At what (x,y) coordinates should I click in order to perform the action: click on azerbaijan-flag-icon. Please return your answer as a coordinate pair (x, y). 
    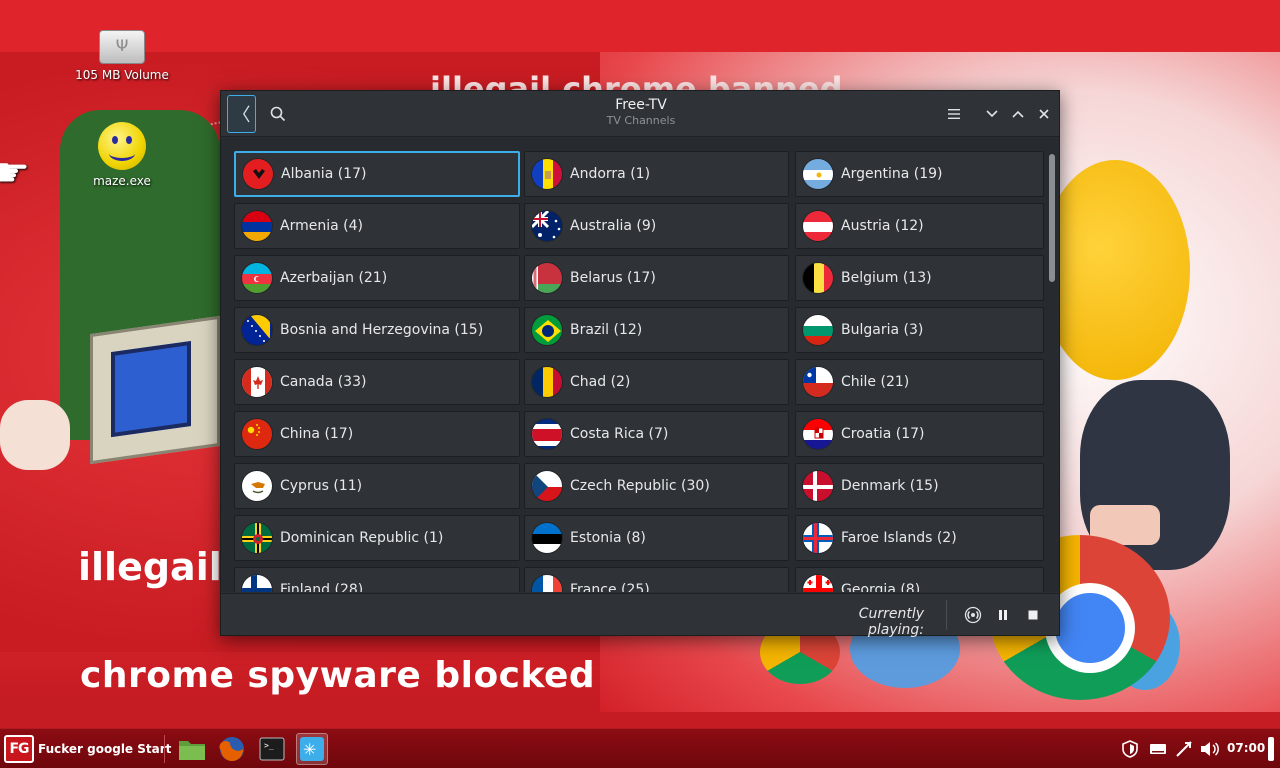
    Looking at the image, I should click on (257, 278).